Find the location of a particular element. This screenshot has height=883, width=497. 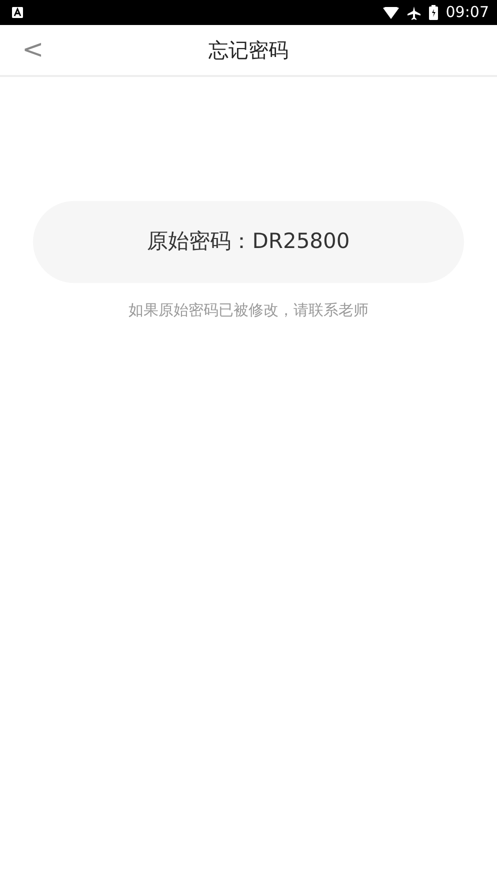

status-time: 09:07 is located at coordinates (467, 13).